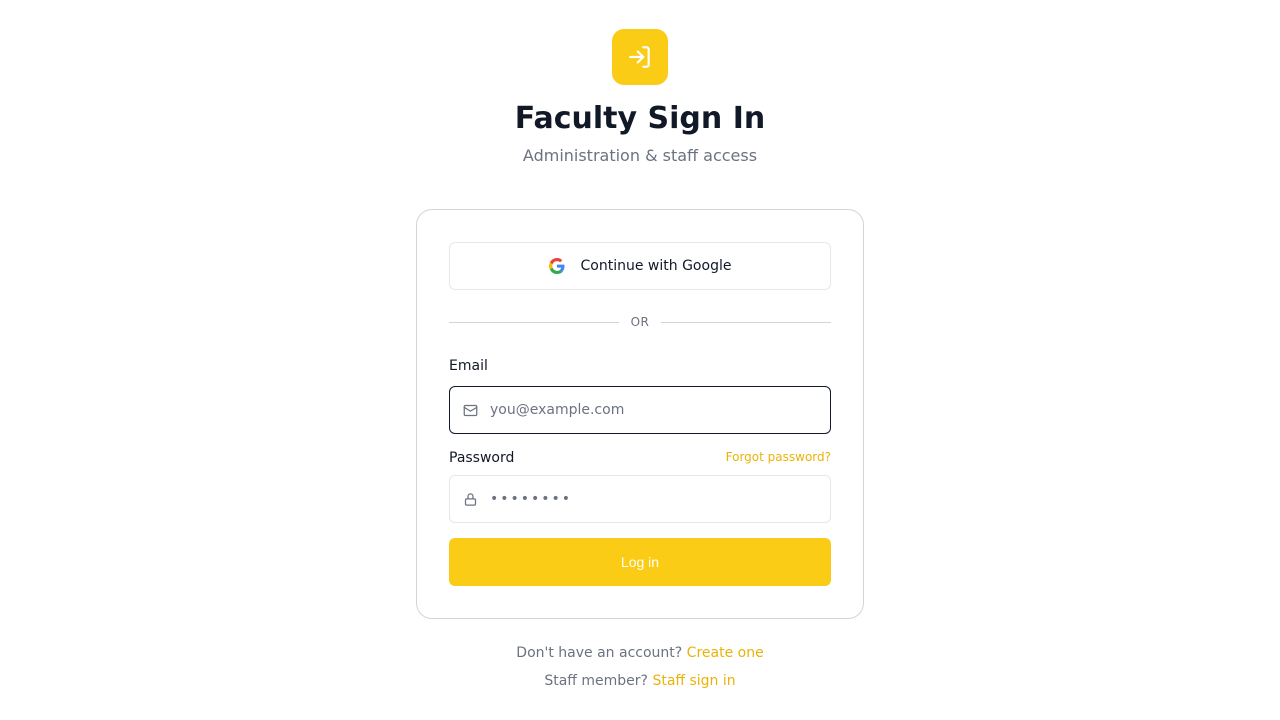  I want to click on page-subtitle: Administration & staff access, so click(640, 155).